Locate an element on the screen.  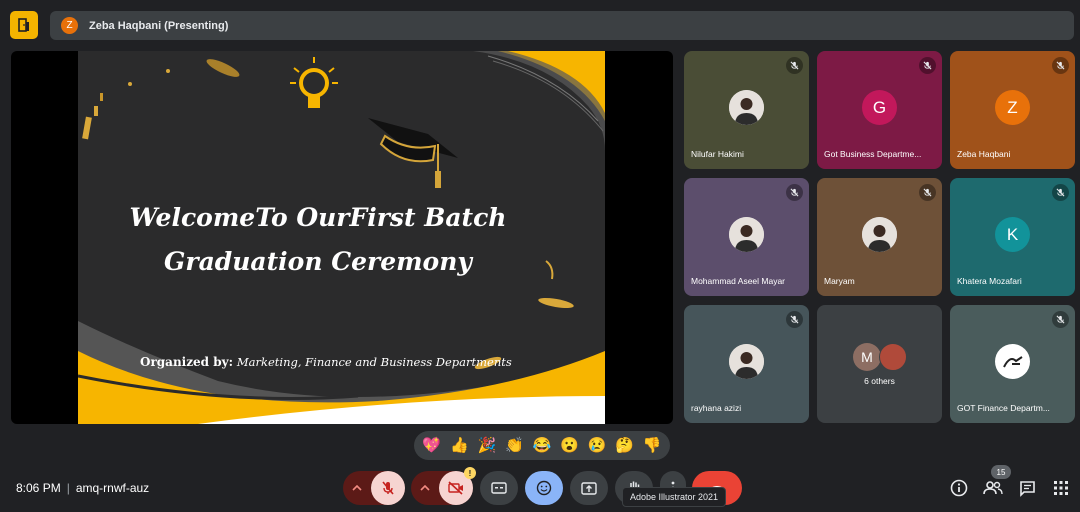
camera-control-group: ! is located at coordinates (443, 486).